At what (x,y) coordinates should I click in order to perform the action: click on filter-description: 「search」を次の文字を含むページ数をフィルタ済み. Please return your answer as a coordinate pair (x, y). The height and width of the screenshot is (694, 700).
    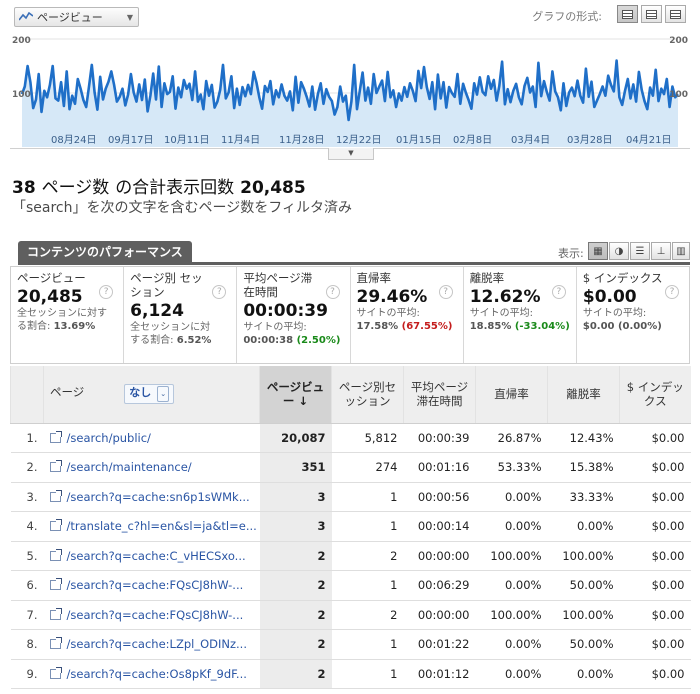
    Looking at the image, I should click on (182, 208).